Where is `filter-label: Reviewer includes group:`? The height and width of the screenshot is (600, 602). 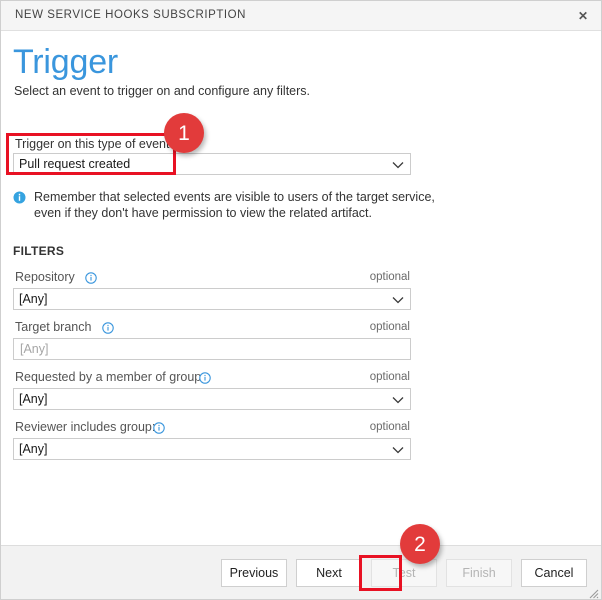
filter-label: Reviewer includes group: is located at coordinates (85, 427).